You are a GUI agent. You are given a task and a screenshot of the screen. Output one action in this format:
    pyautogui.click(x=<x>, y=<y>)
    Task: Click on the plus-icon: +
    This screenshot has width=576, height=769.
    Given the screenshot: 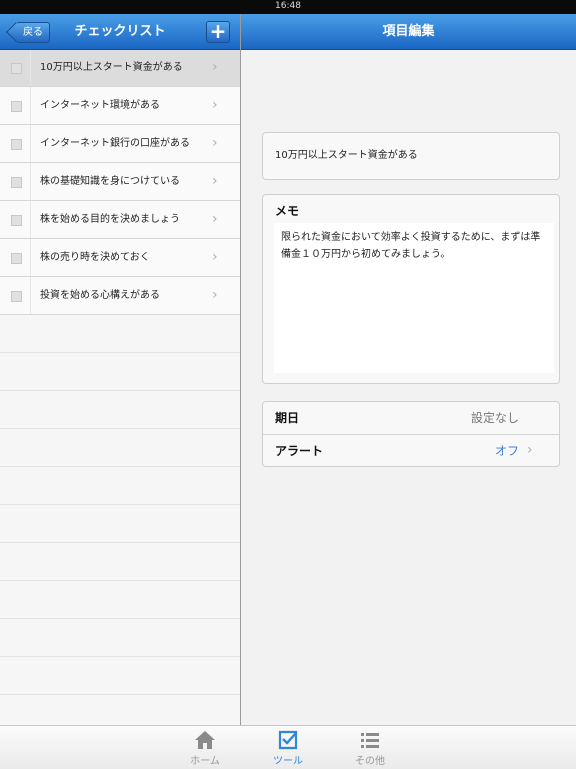 What is the action you would take?
    pyautogui.click(x=218, y=31)
    